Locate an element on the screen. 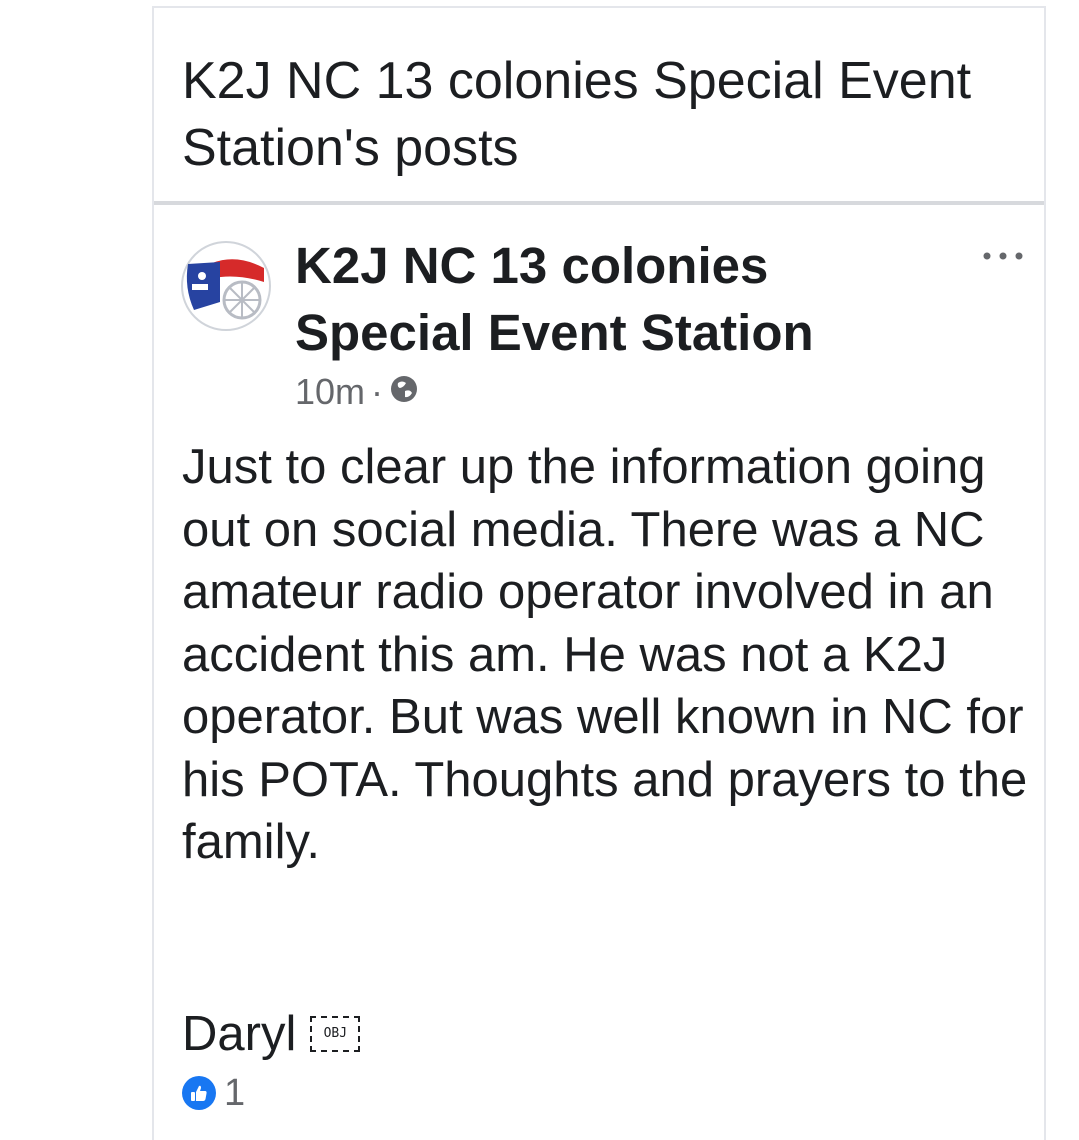 The height and width of the screenshot is (1140, 1079). post-meta: 10m · is located at coordinates (357, 392).